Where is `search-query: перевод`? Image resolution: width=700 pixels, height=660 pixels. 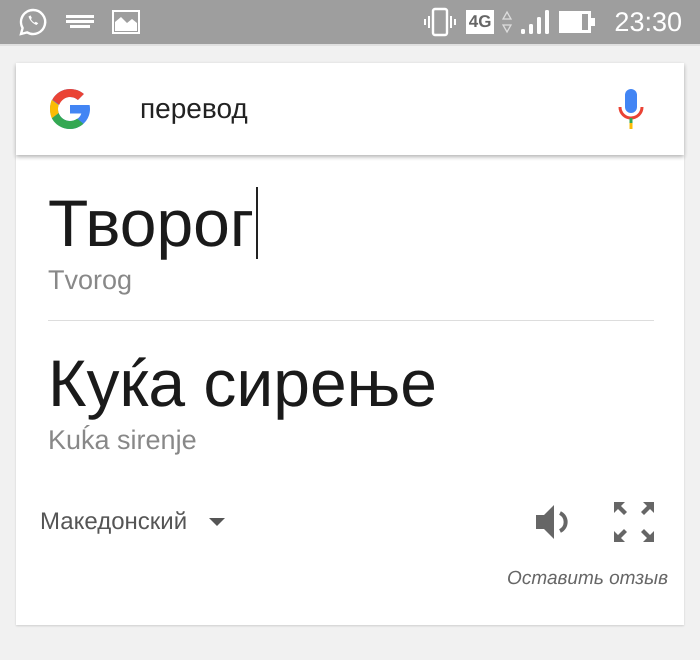
search-query: перевод is located at coordinates (378, 109).